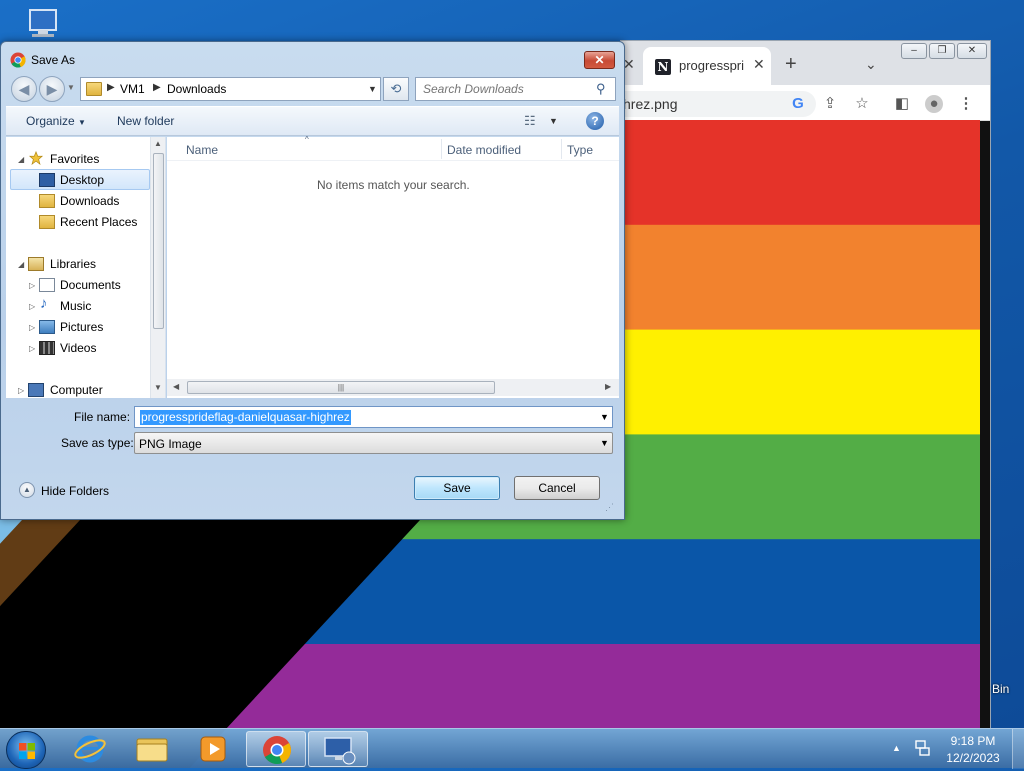 The width and height of the screenshot is (1024, 771). I want to click on column-headers: Name ^ Date modified Type, so click(393, 148).